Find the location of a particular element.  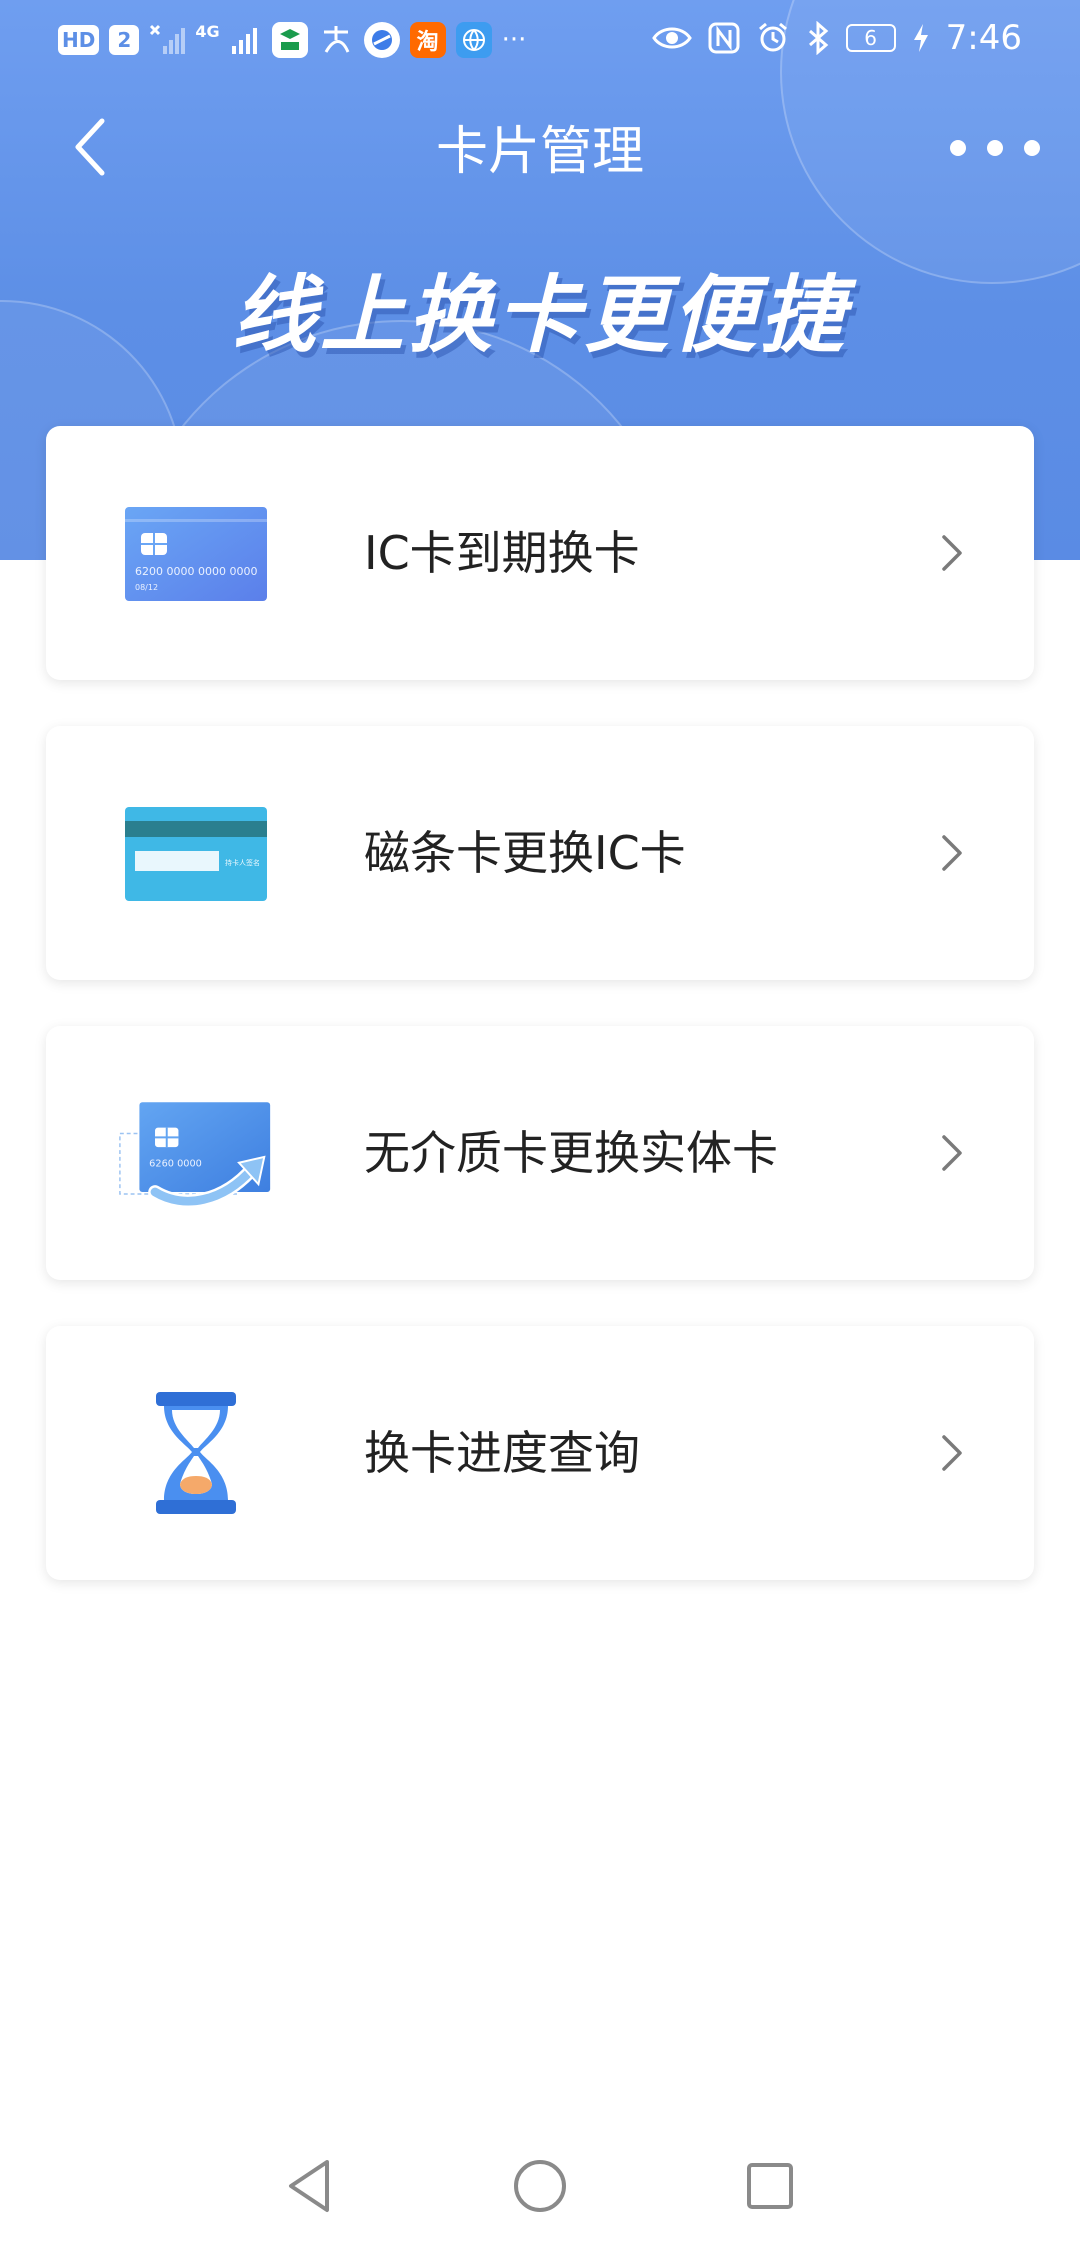

status-right-group: 6 7:46 is located at coordinates (836, 38).